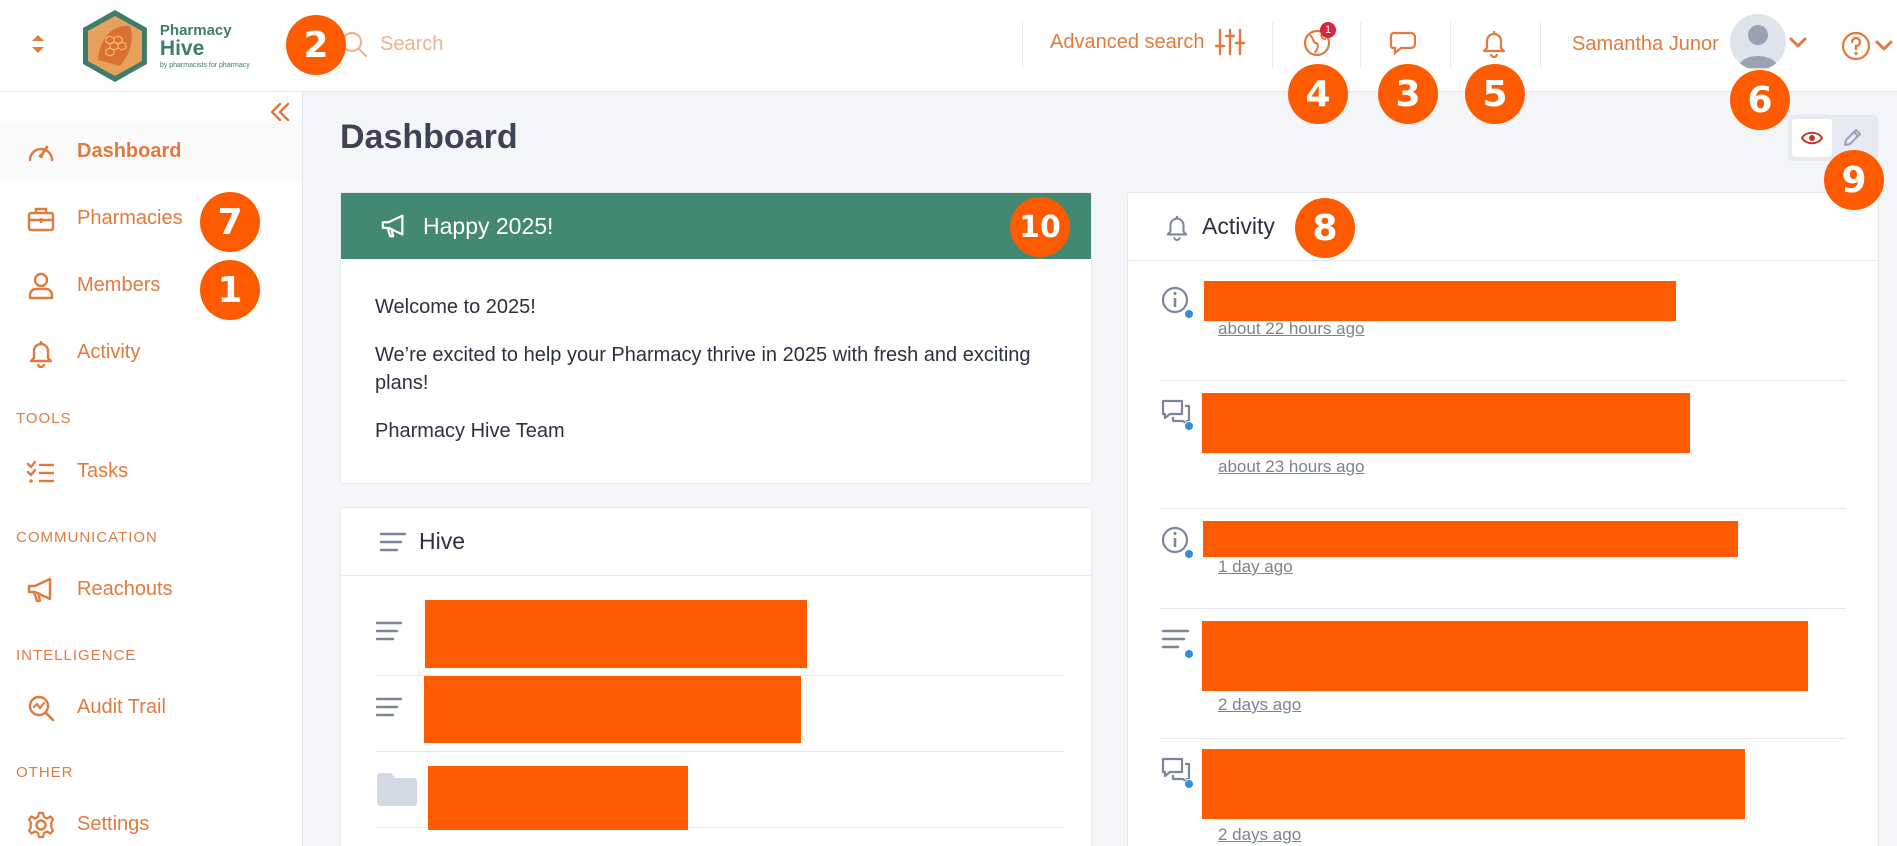  What do you see at coordinates (1854, 180) in the screenshot?
I see `annotation-marker-9: 9` at bounding box center [1854, 180].